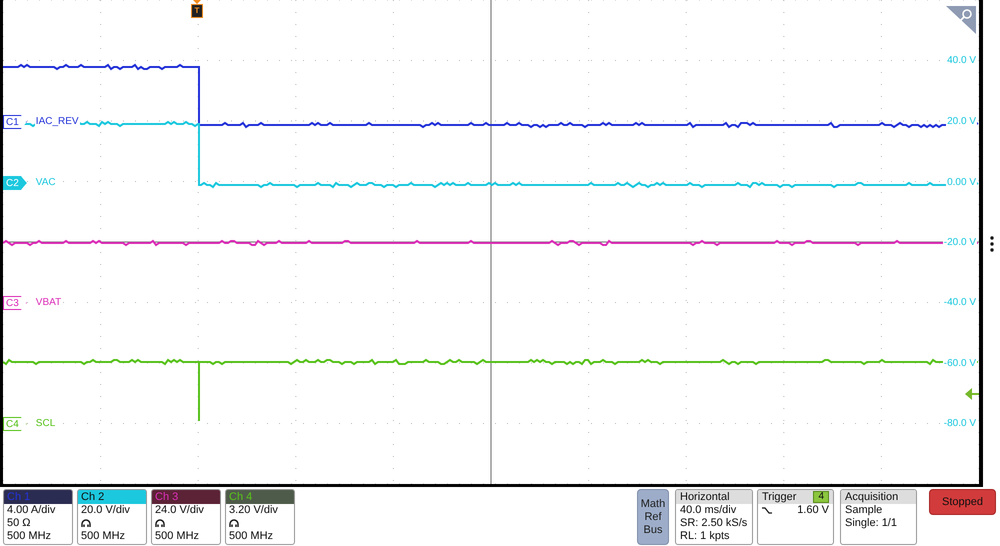 The image size is (1000, 546). What do you see at coordinates (813, 510) in the screenshot?
I see `trigger-level: 1.60 V` at bounding box center [813, 510].